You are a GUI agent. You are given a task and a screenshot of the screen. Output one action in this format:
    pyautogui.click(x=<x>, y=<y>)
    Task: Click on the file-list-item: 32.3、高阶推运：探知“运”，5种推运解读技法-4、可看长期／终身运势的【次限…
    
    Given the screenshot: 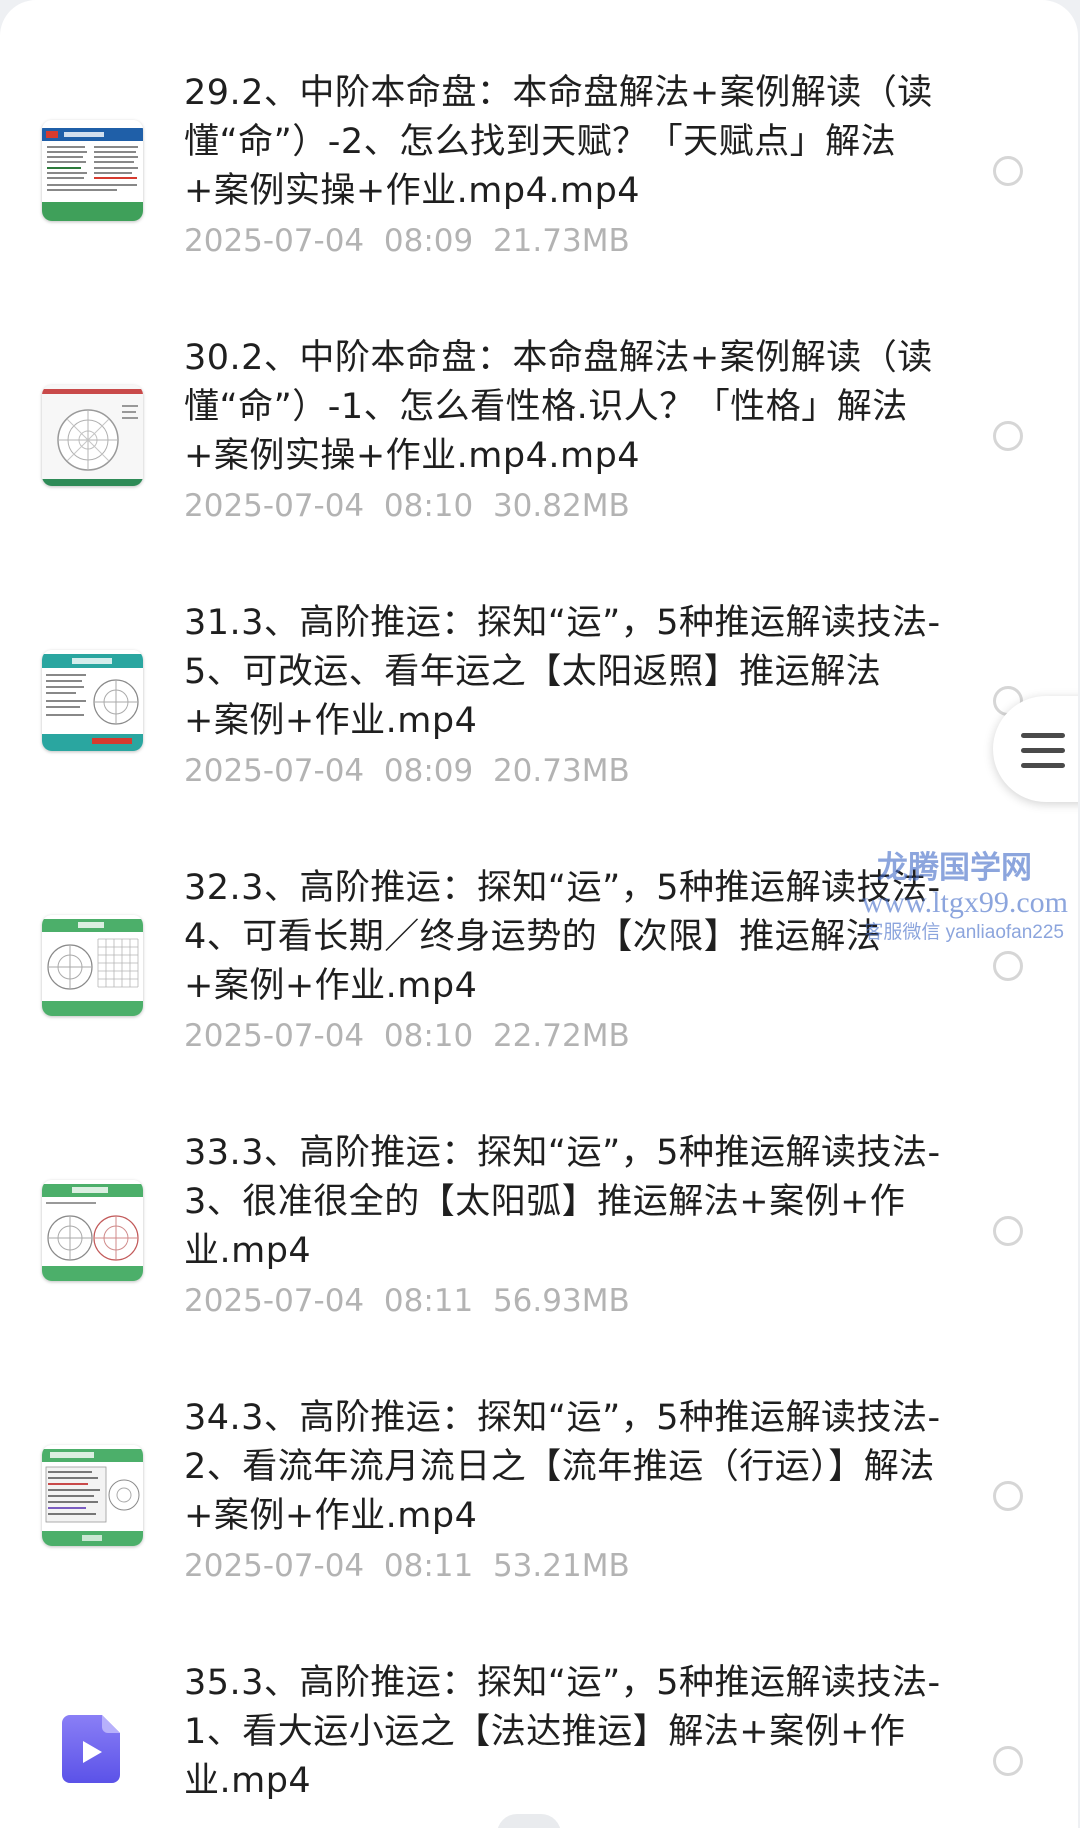 What is the action you would take?
    pyautogui.click(x=539, y=986)
    